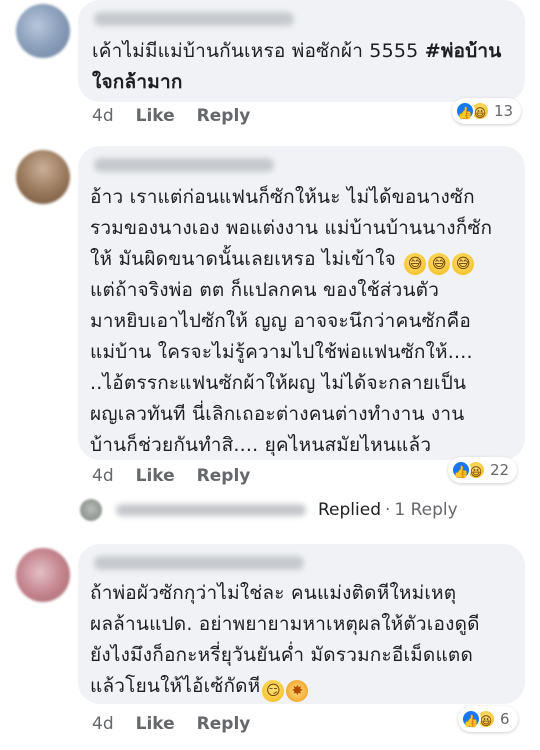  Describe the element at coordinates (483, 470) in the screenshot. I see `reaction-summary: 👍 😆 22` at that location.